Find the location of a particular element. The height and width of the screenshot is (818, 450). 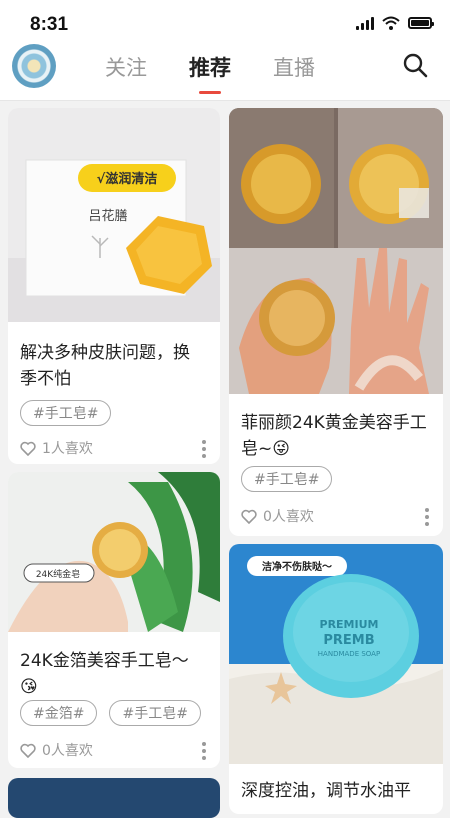

soap-text-2: PREMB is located at coordinates (348, 640).